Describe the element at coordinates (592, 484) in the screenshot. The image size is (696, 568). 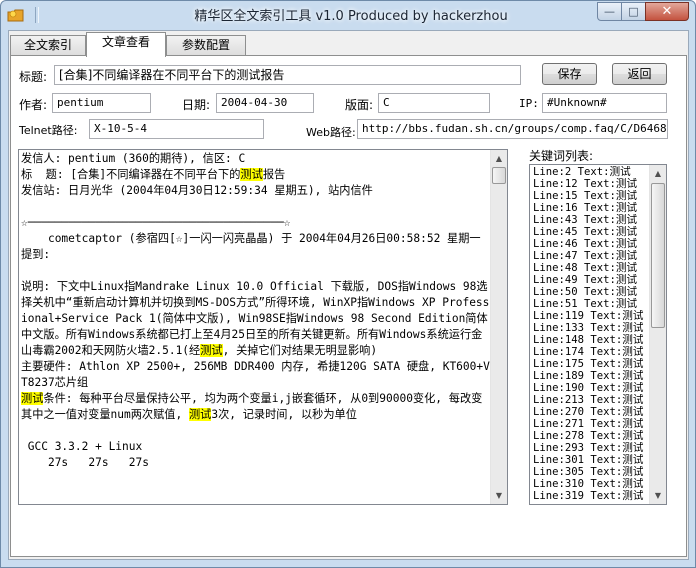
I see `keyword-list-item: Line:310 Text:测试` at that location.